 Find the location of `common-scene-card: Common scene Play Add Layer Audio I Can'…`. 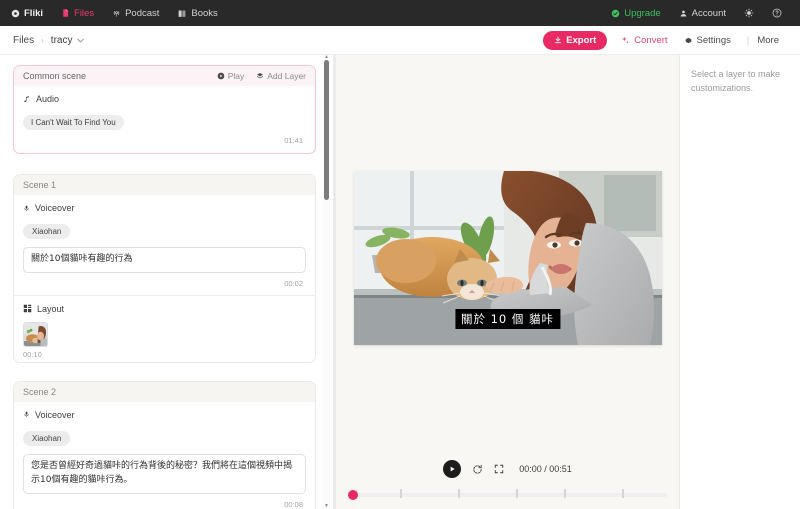

common-scene-card: Common scene Play Add Layer Audio I Can'… is located at coordinates (164, 109).